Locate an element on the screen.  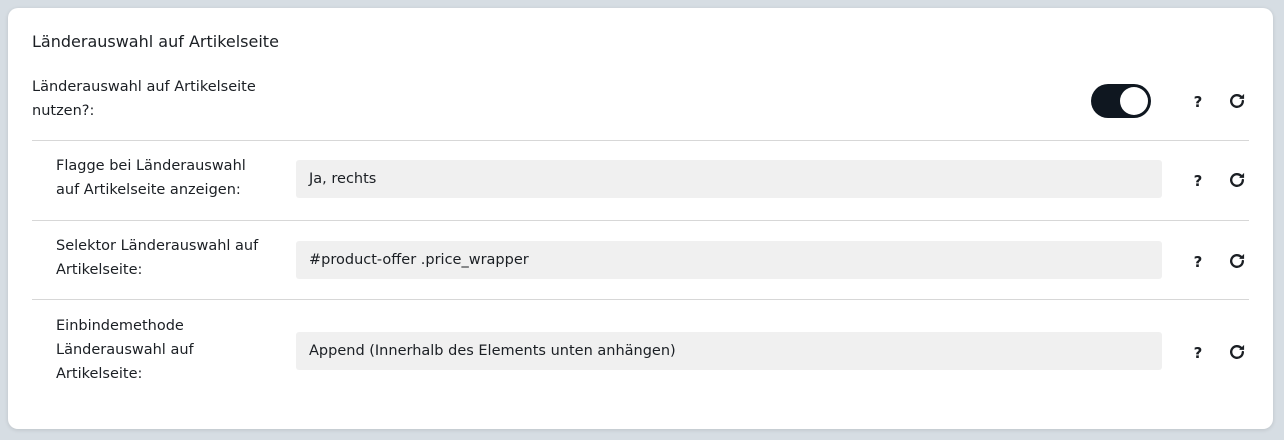
use-country-selection-toggle is located at coordinates (1121, 101).